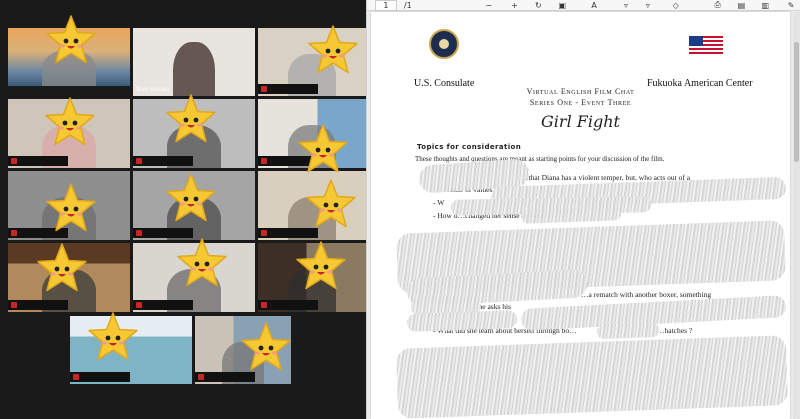 The height and width of the screenshot is (419, 800). What do you see at coordinates (648, 5) in the screenshot?
I see `highlight-icon: ▿` at bounding box center [648, 5].